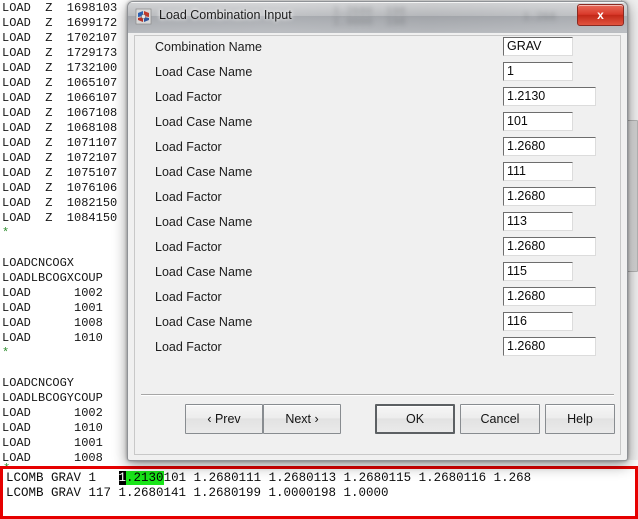 This screenshot has height=519, width=638. Describe the element at coordinates (60, 113) in the screenshot. I see `editor-line: LOAD Z 1067108` at that location.